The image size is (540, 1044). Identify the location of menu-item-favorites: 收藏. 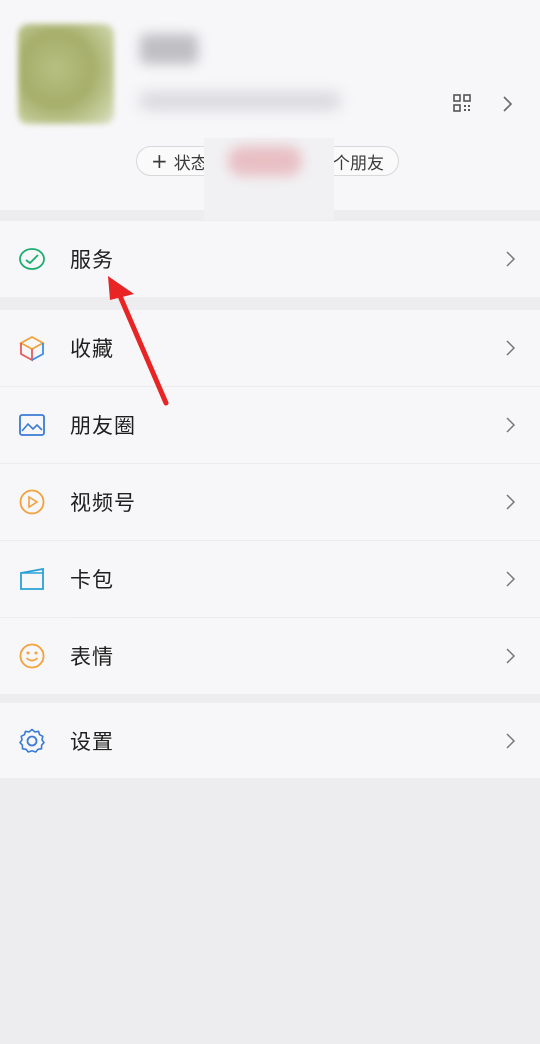
(270, 348).